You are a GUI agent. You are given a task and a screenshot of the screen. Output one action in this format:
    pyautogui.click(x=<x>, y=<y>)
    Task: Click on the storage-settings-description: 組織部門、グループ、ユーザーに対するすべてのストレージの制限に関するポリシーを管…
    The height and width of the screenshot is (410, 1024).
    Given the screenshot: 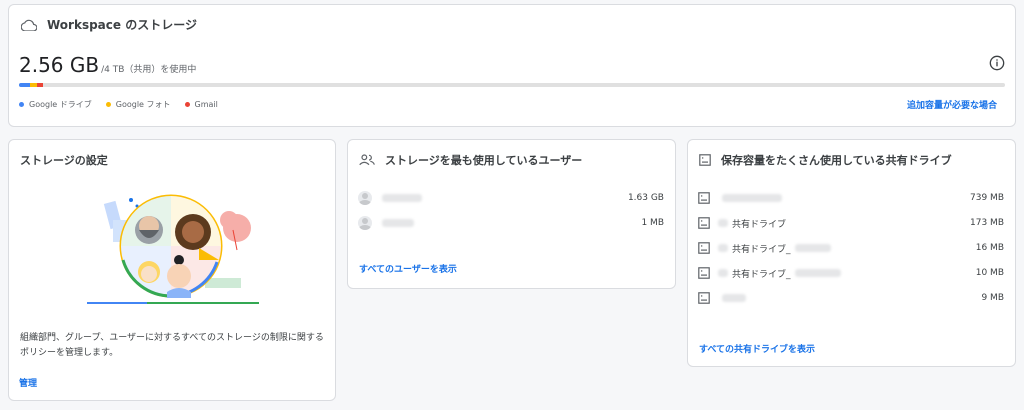 What is the action you would take?
    pyautogui.click(x=172, y=345)
    